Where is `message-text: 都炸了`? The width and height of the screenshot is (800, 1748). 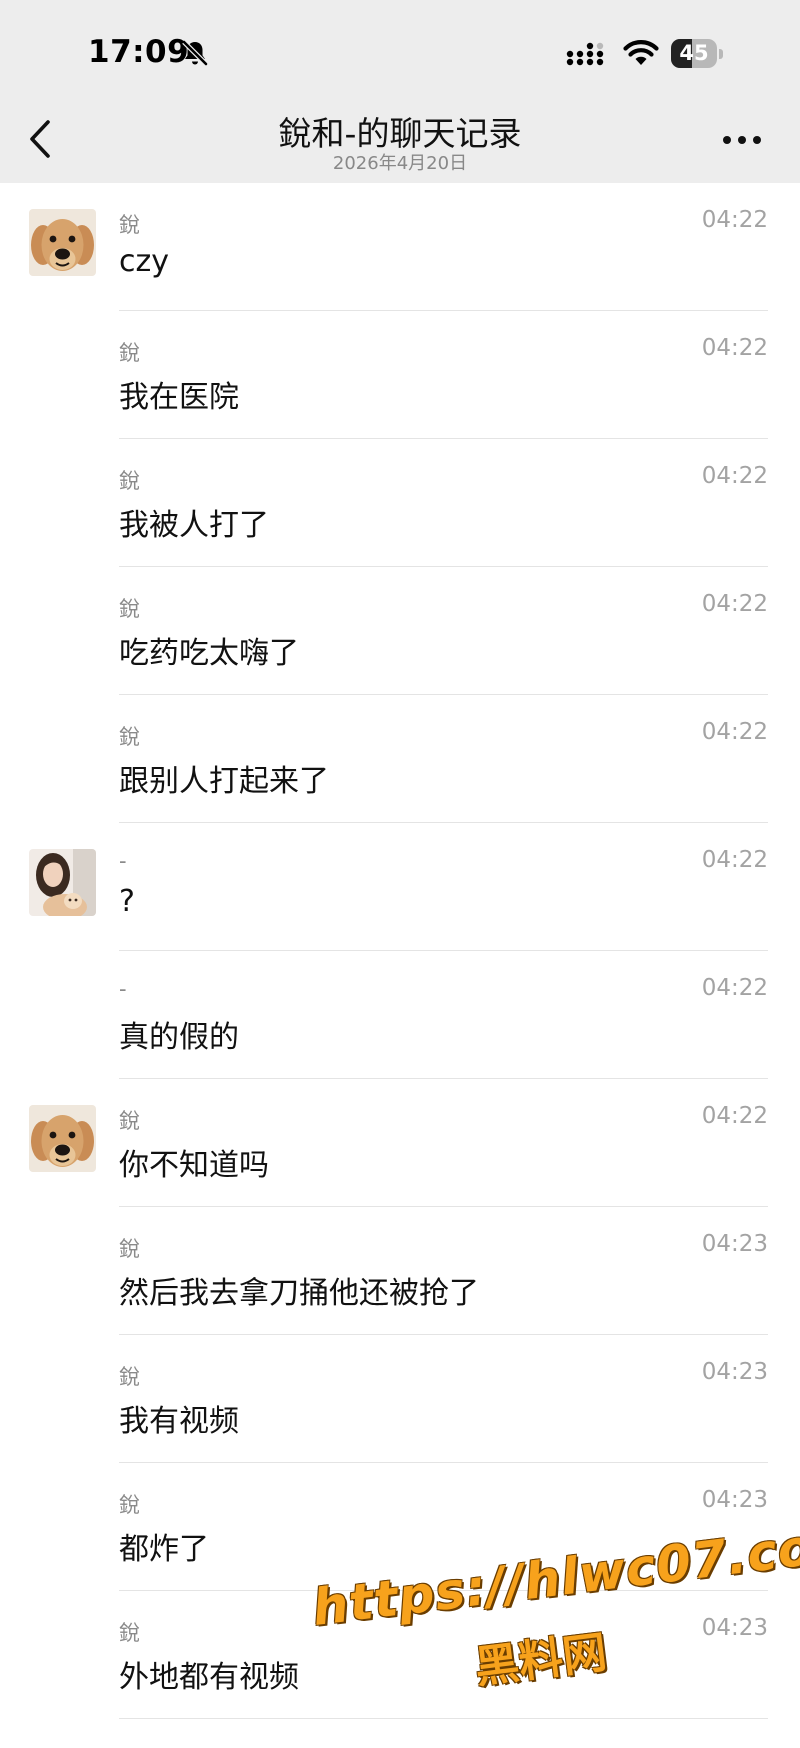
message-text: 都炸了 is located at coordinates (164, 1549).